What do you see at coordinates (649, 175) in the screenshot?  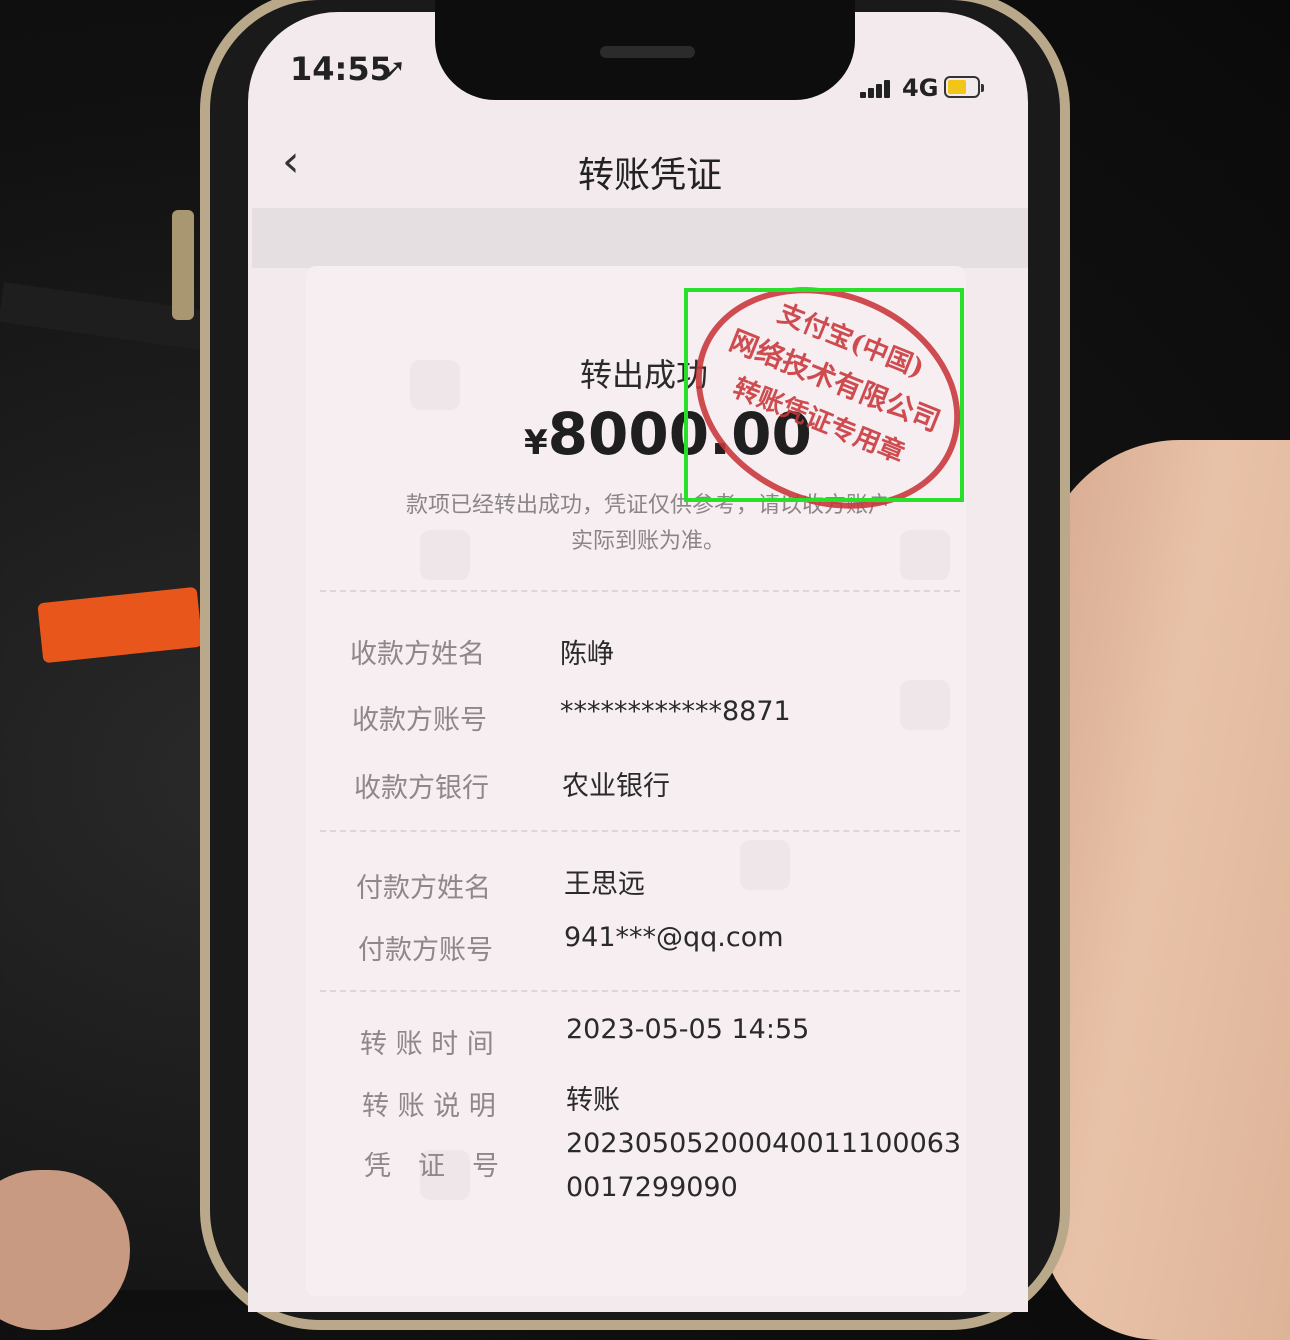 I see `page-title: 转账凭证` at bounding box center [649, 175].